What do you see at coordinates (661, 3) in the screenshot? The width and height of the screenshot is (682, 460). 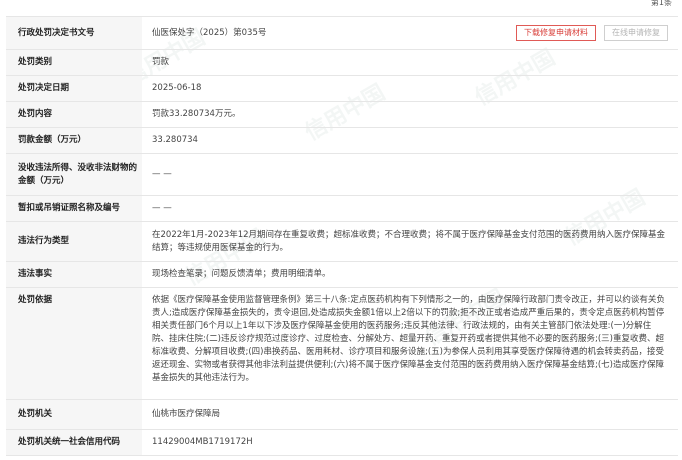 I see `page-indicator: 第1条` at bounding box center [661, 3].